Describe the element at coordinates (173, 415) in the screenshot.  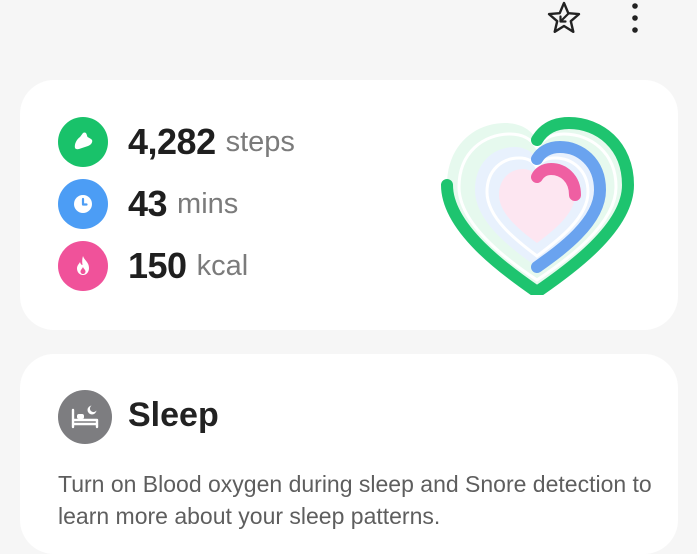
I see `sleep-title: Sleep` at that location.